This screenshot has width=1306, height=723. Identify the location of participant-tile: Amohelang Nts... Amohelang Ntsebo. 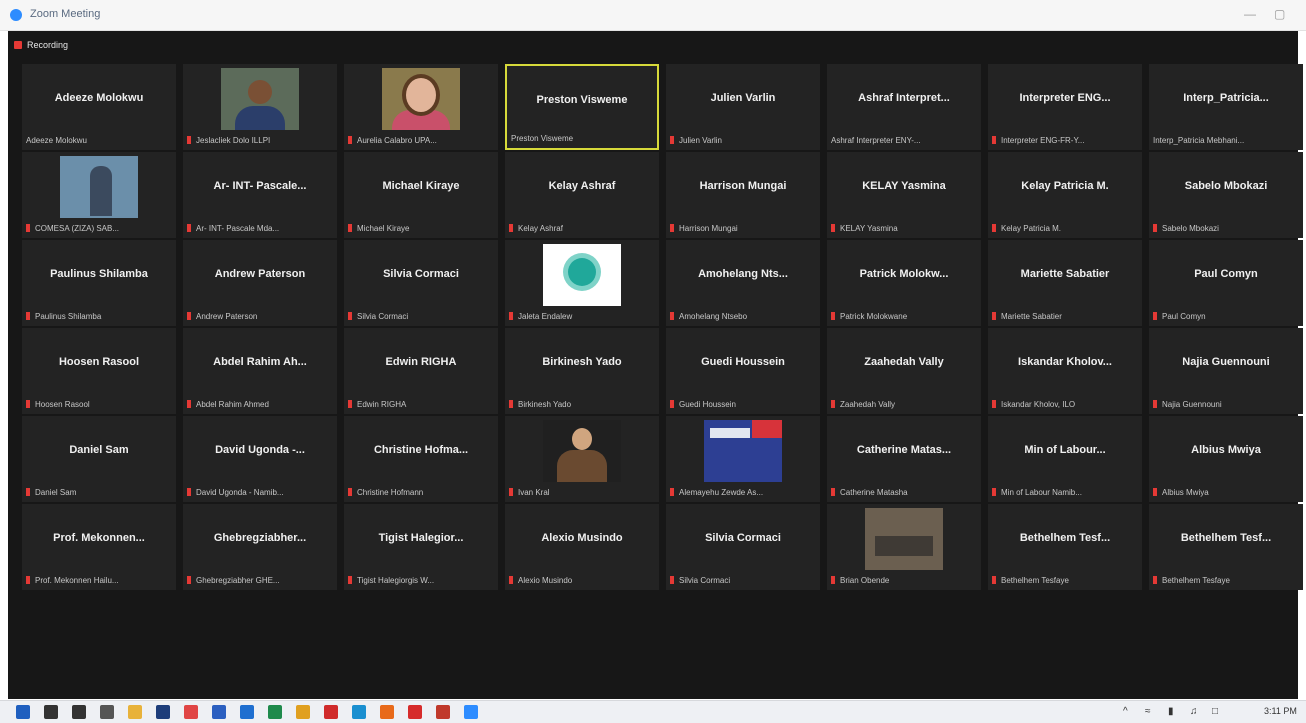
(743, 283).